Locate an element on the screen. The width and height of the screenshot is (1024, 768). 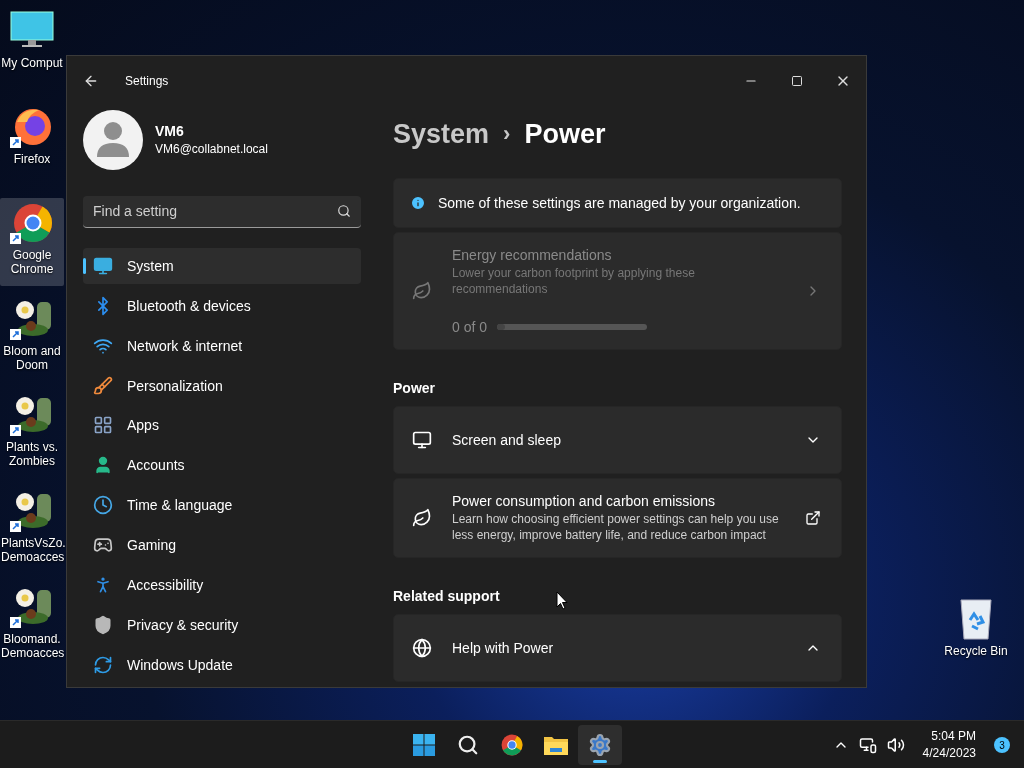
settings-card: Help with Power is located at coordinates (617, 648).